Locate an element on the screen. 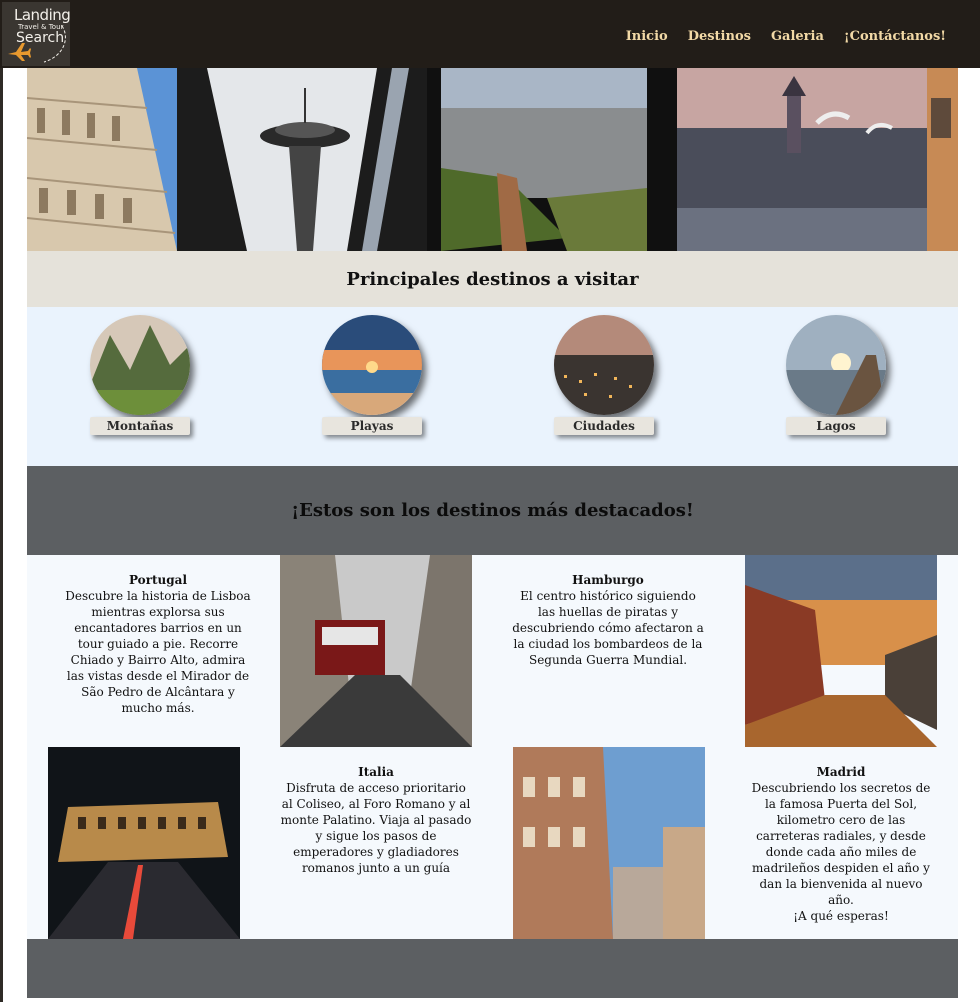 The image size is (980, 1002). destination-name-hamburgo: Hamburgo is located at coordinates (608, 580).